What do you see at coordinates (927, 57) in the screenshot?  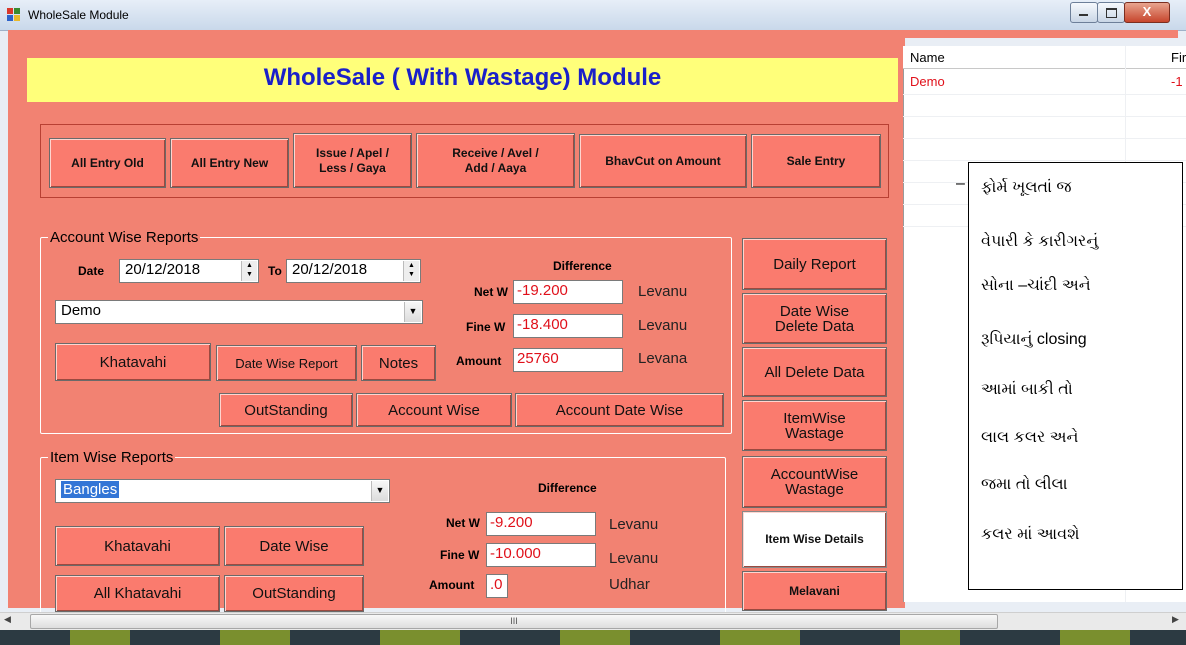 I see `grid-col-name: Name` at bounding box center [927, 57].